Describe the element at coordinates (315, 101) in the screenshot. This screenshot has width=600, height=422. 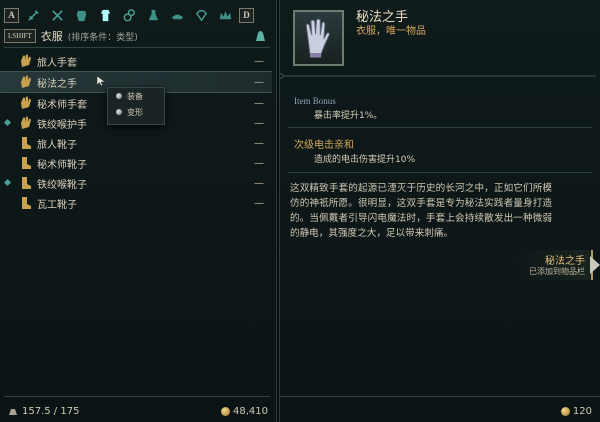
I see `bonus-label: Item Bonus` at that location.